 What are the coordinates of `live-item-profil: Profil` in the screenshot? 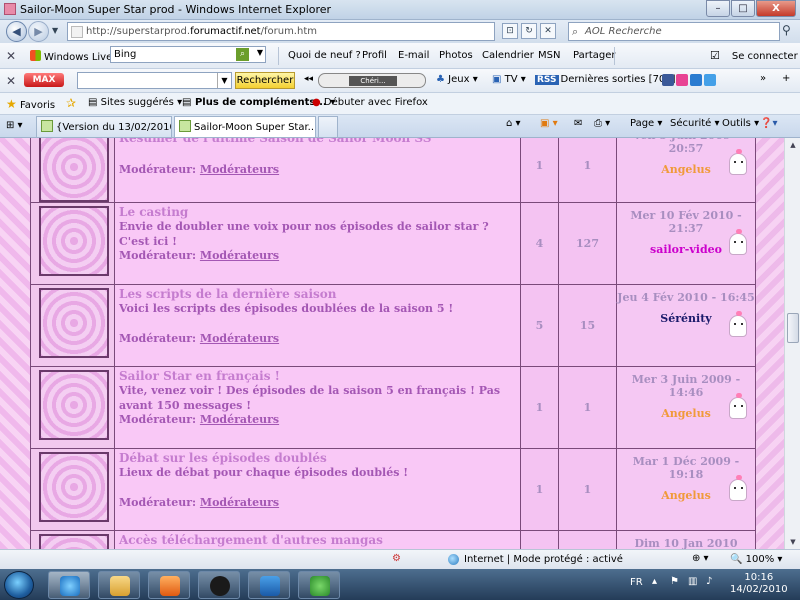 It's located at (374, 55).